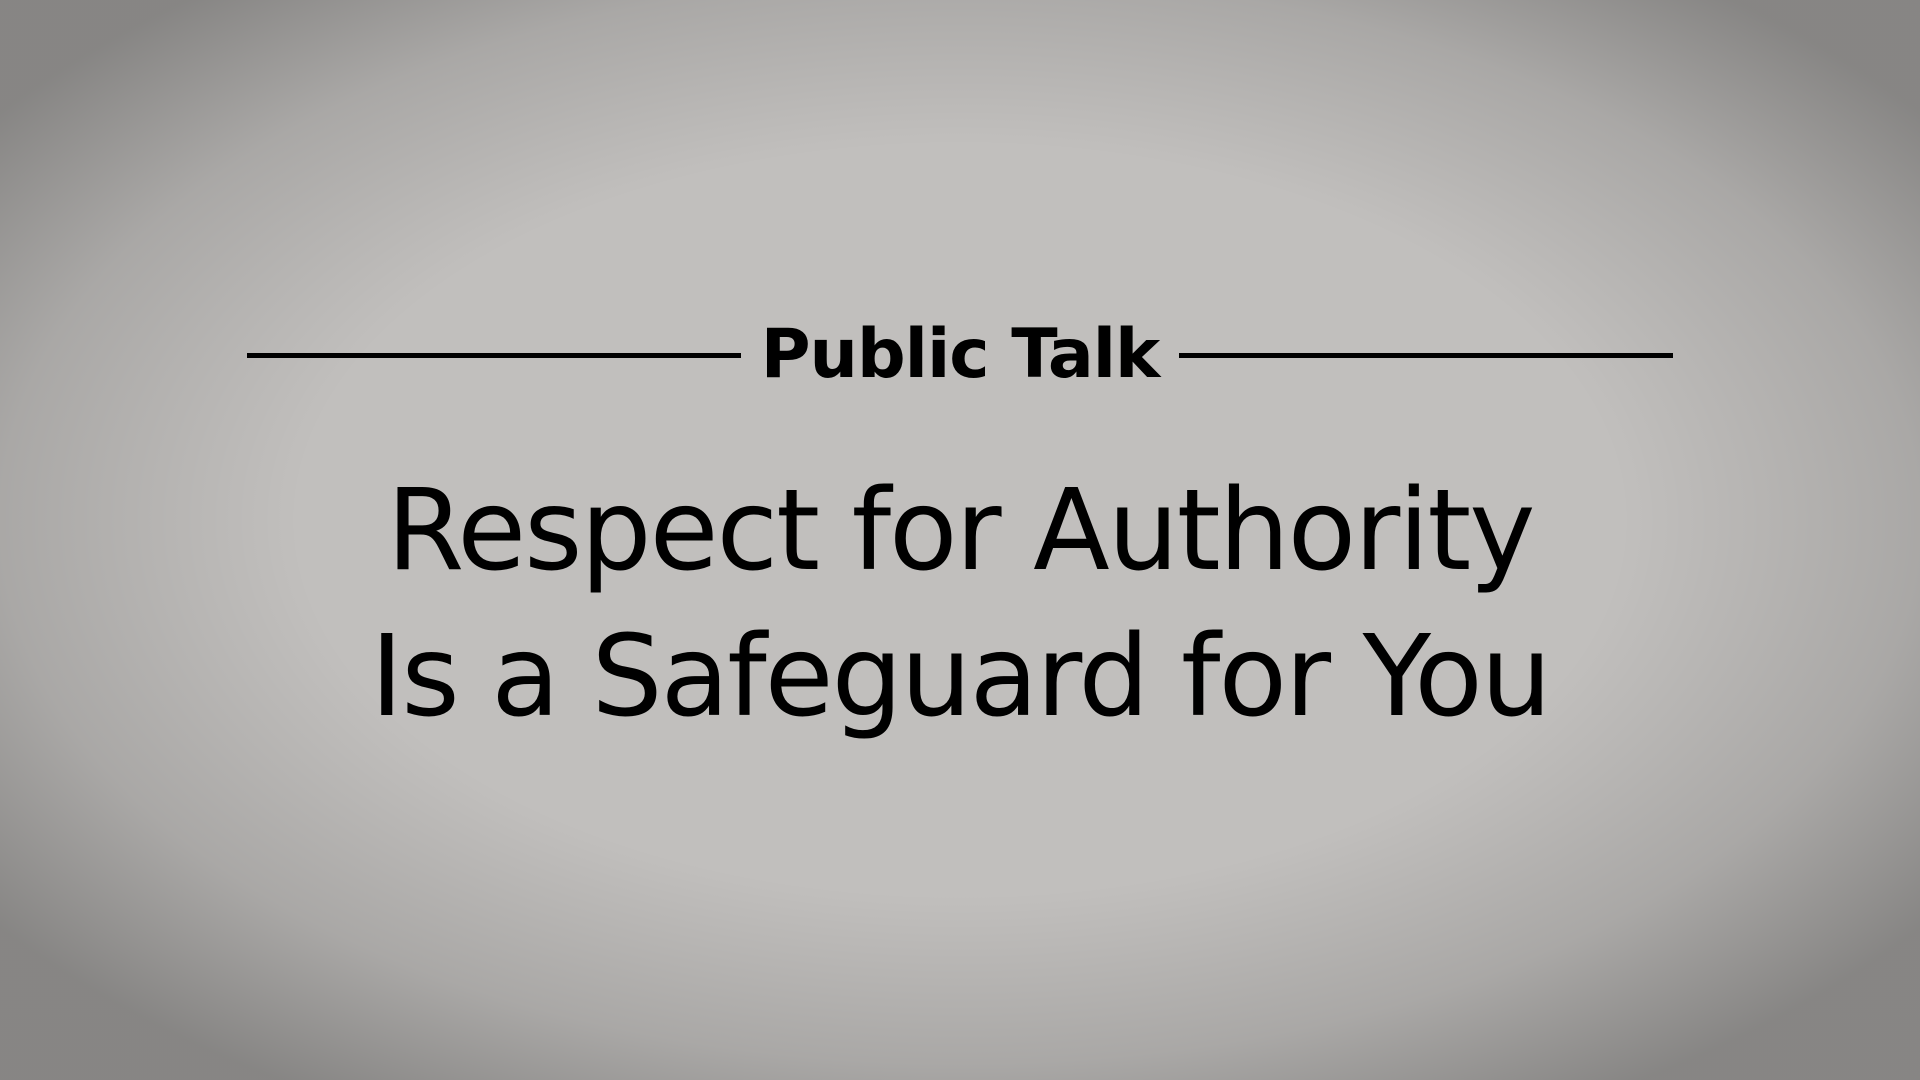 This screenshot has height=1080, width=1920. What do you see at coordinates (960, 677) in the screenshot?
I see `title-line-2: Is a Safeguard for You` at bounding box center [960, 677].